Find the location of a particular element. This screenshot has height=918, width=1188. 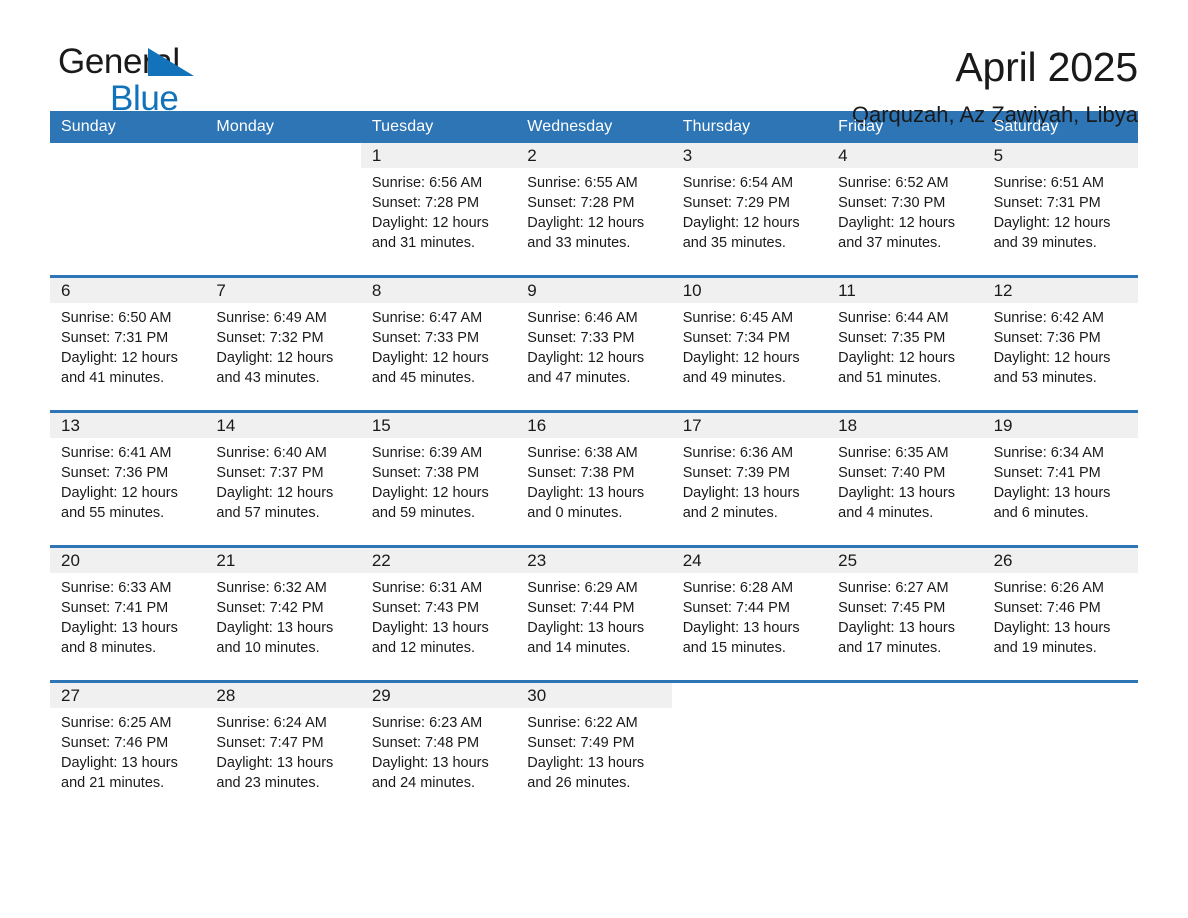

sunset-text: Sunset: 7:48 PM is located at coordinates (425, 743).